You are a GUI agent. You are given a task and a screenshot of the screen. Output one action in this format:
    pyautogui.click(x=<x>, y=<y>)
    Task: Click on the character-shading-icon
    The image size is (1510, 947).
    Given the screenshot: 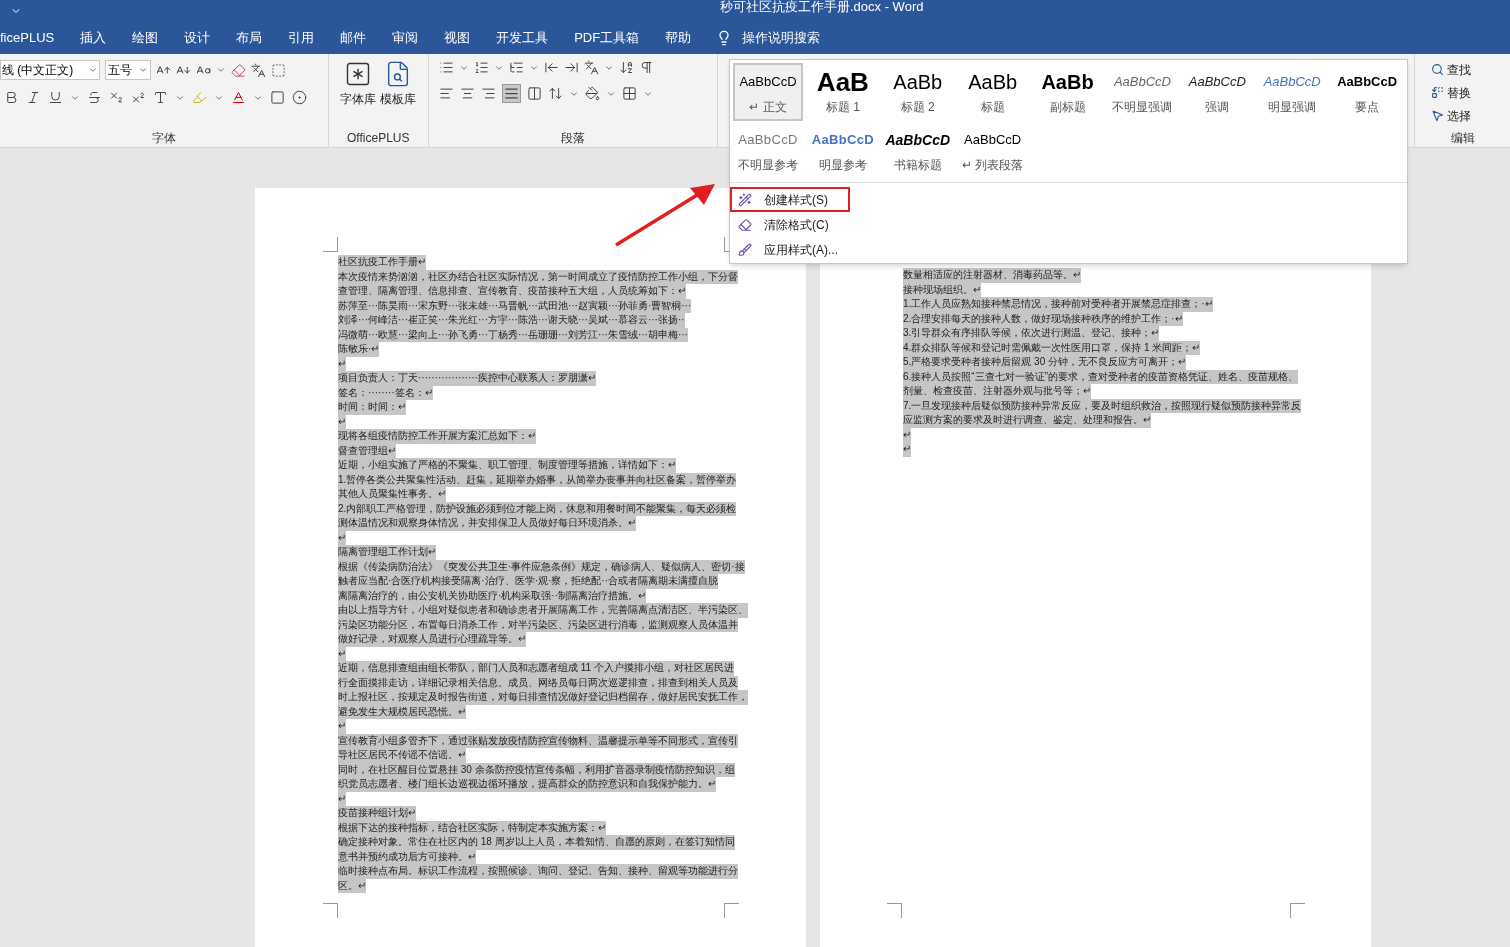 What is the action you would take?
    pyautogui.click(x=277, y=97)
    